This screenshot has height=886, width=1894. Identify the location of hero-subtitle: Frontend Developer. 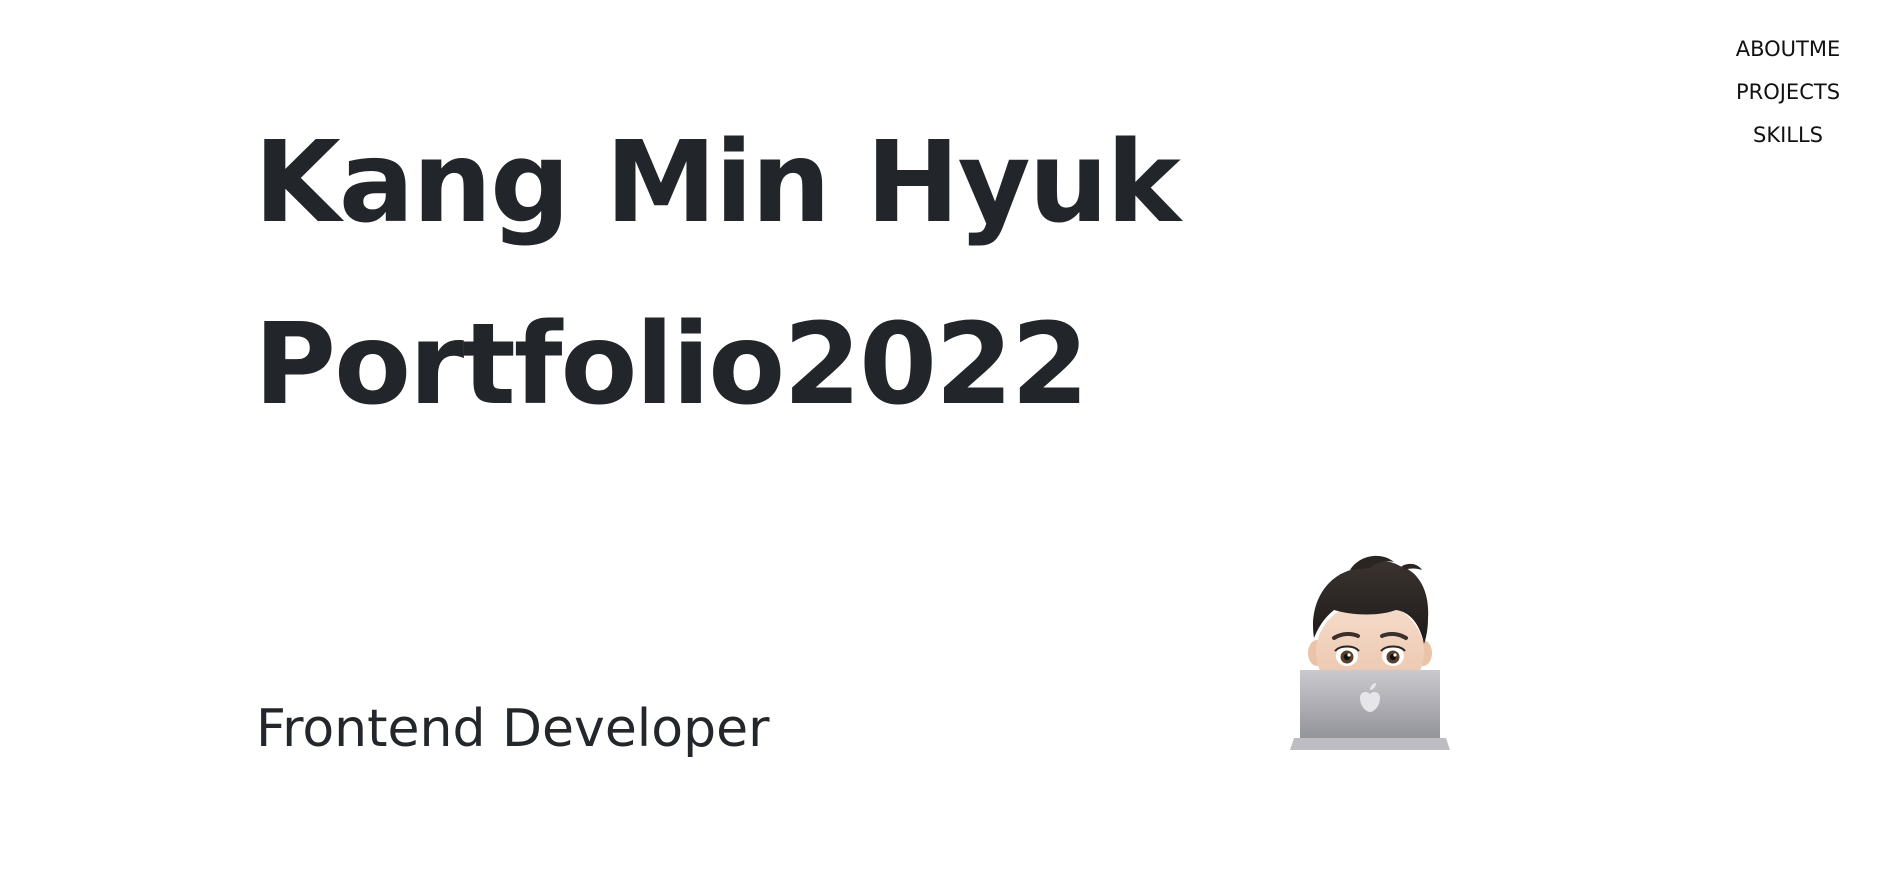
(513, 729).